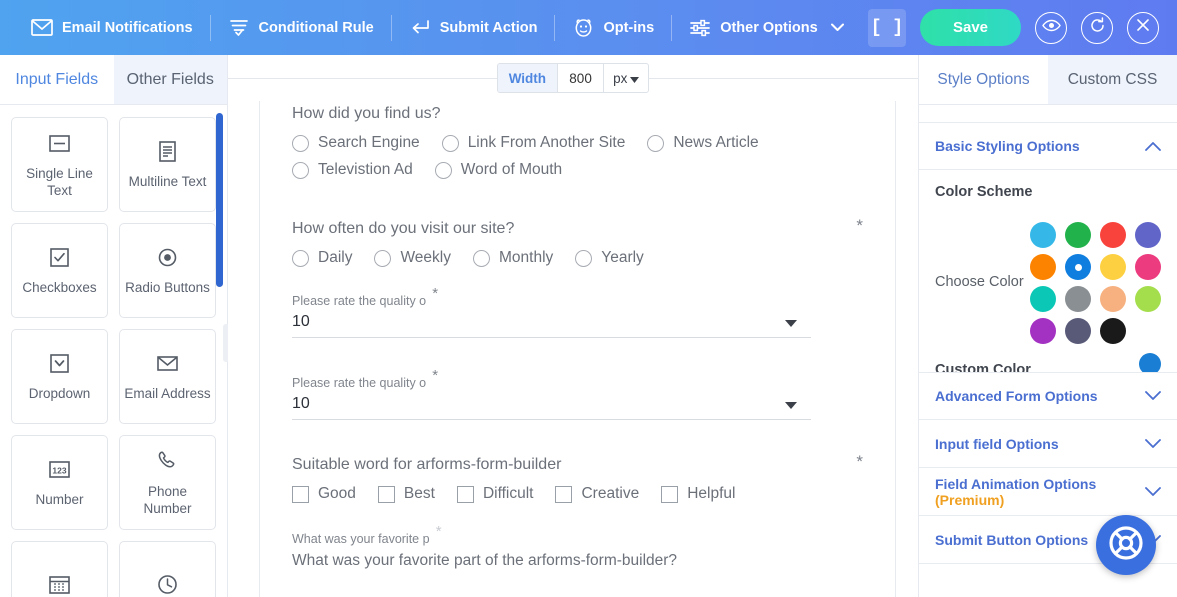 This screenshot has height=597, width=1177. Describe the element at coordinates (365, 169) in the screenshot. I see `radio-label: Televistion Ad` at that location.